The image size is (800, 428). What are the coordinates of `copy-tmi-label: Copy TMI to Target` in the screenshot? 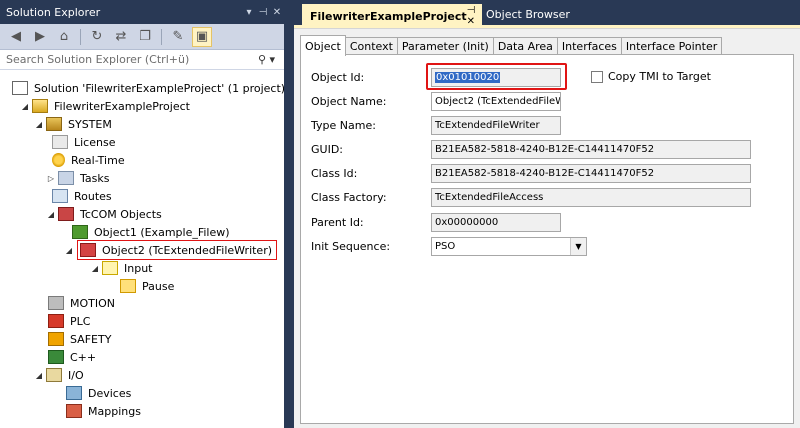 It's located at (659, 76).